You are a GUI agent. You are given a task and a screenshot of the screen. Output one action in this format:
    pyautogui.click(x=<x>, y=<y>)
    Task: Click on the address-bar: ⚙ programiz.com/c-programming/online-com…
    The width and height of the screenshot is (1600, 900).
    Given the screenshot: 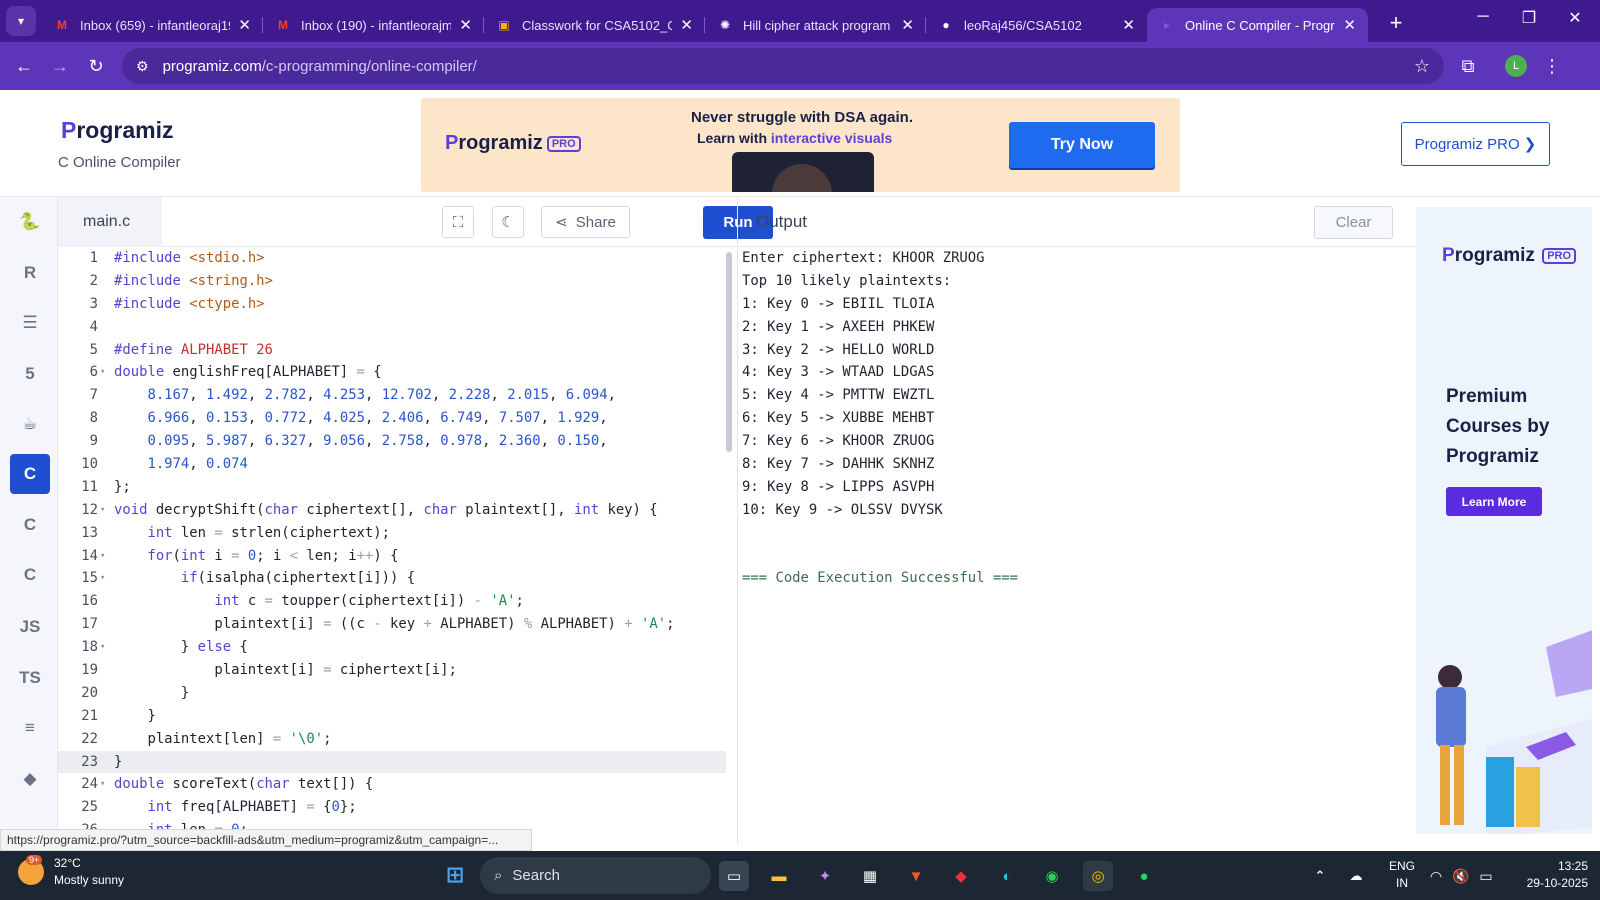 What is the action you would take?
    pyautogui.click(x=783, y=66)
    